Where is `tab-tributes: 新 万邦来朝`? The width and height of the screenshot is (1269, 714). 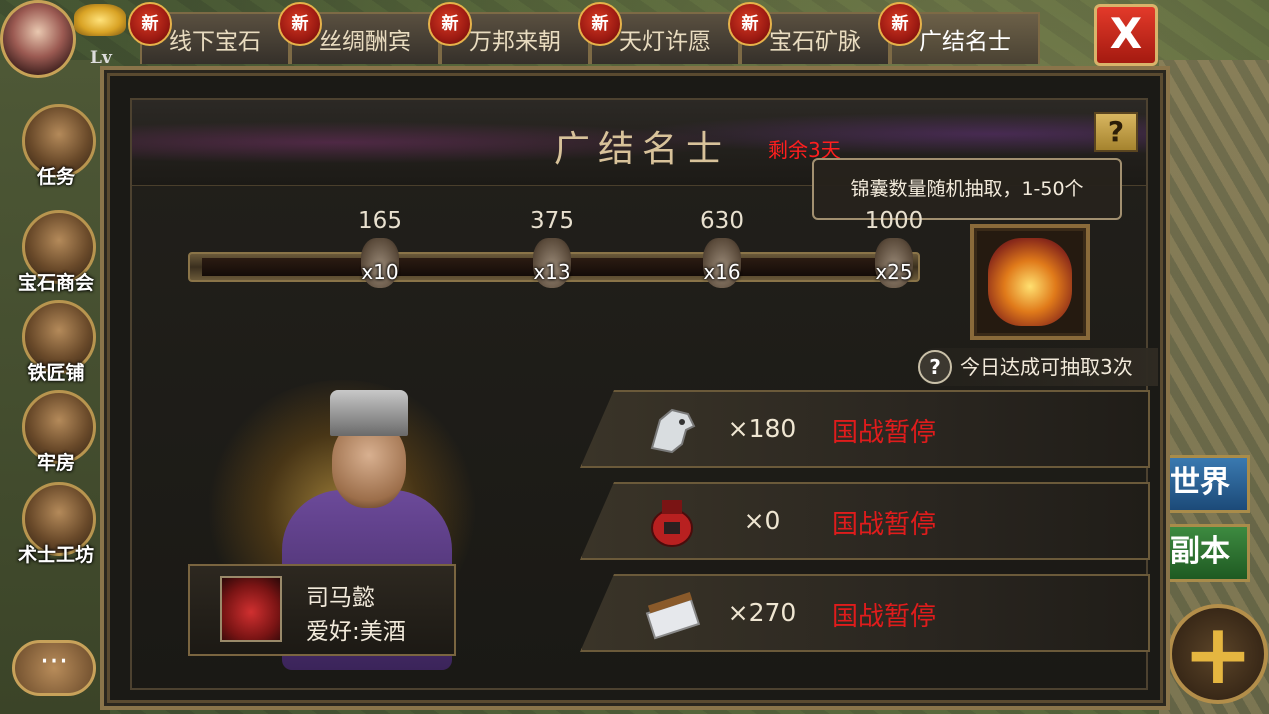
tab-tributes: 新 万邦来朝 is located at coordinates (509, 33).